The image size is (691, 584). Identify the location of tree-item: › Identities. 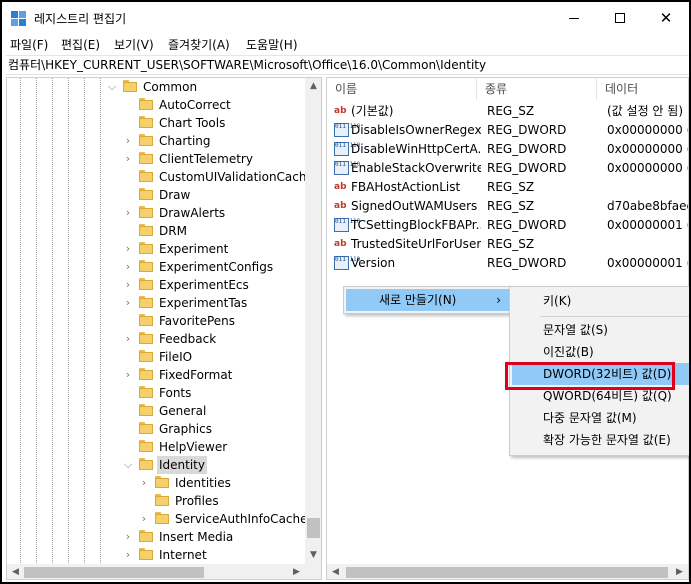
(156, 483).